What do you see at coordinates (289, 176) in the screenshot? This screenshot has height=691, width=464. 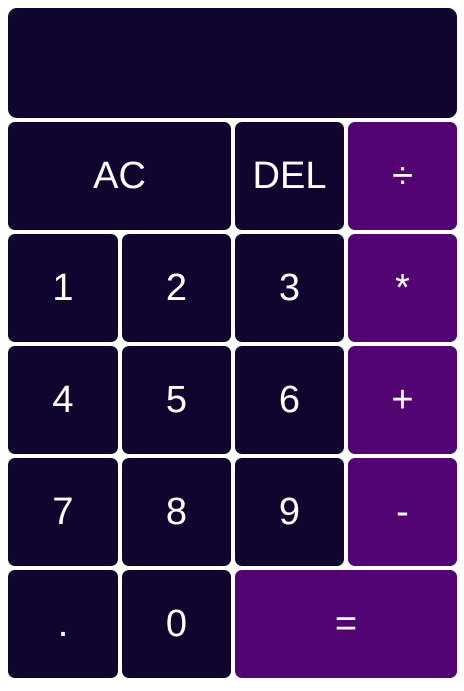 I see `delete-button: DEL` at bounding box center [289, 176].